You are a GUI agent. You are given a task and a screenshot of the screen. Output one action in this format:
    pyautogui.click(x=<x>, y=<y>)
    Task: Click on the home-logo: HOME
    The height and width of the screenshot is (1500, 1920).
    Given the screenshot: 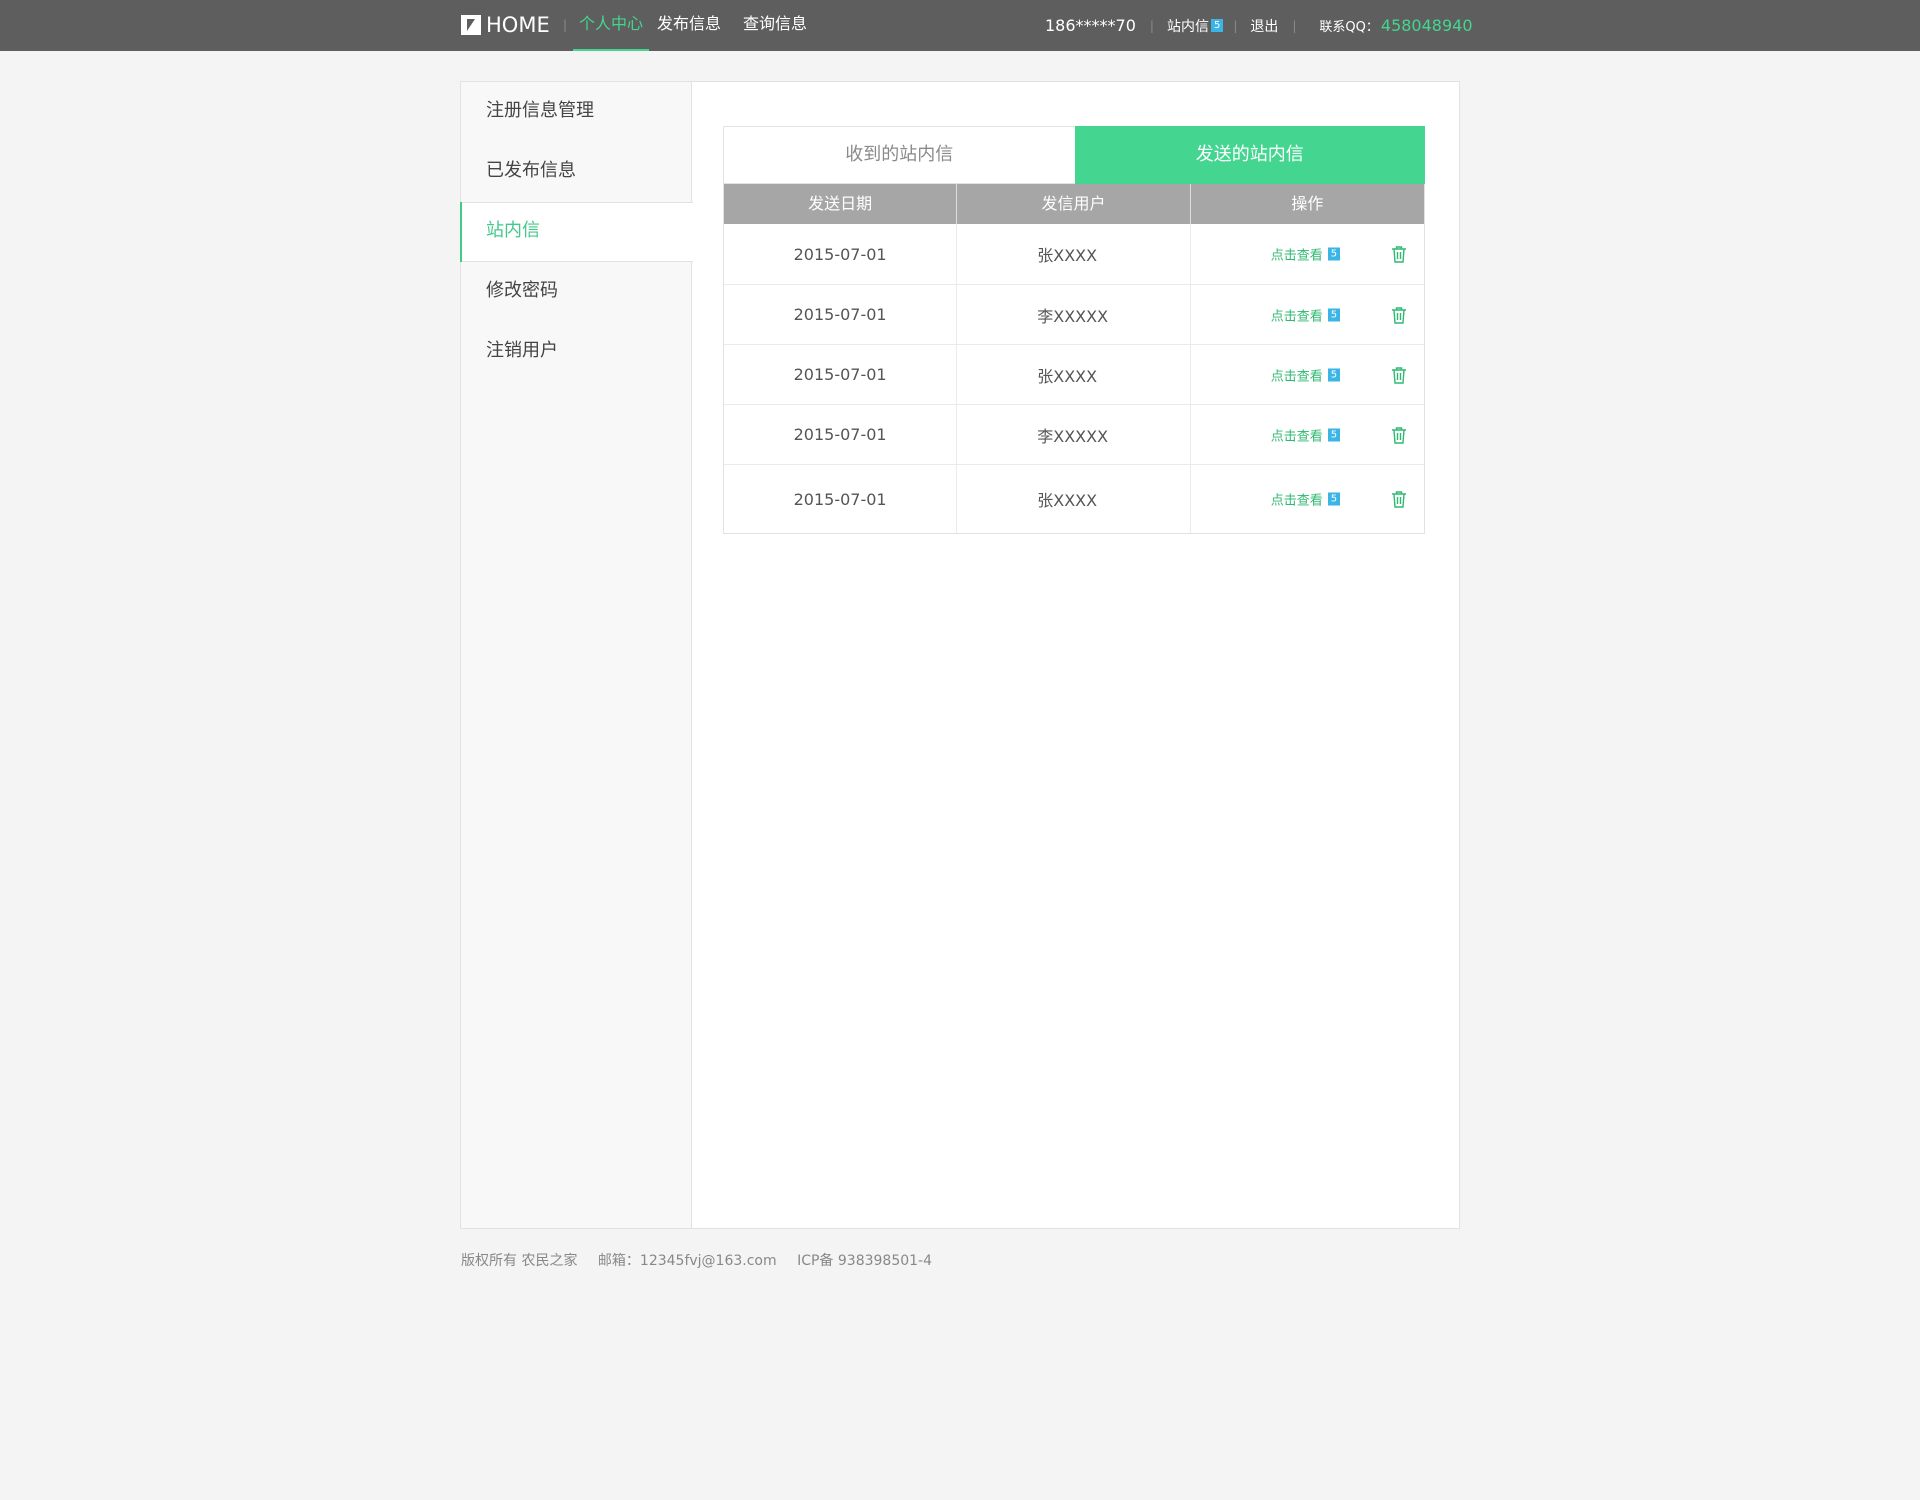 What is the action you would take?
    pyautogui.click(x=505, y=25)
    